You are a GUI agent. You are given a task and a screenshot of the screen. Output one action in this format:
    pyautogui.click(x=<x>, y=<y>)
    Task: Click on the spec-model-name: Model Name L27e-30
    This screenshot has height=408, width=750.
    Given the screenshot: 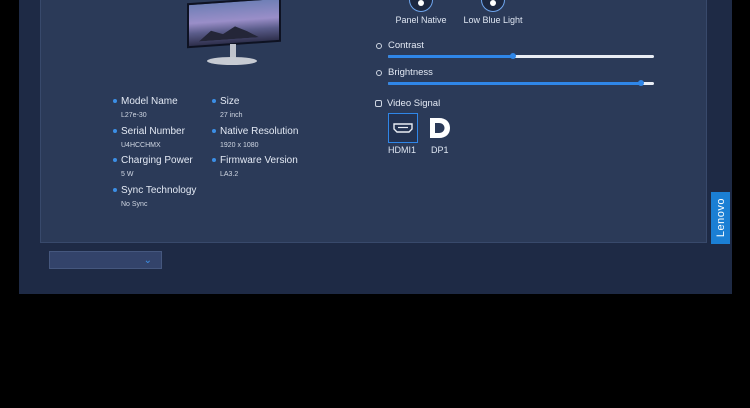 What is the action you would take?
    pyautogui.click(x=145, y=107)
    